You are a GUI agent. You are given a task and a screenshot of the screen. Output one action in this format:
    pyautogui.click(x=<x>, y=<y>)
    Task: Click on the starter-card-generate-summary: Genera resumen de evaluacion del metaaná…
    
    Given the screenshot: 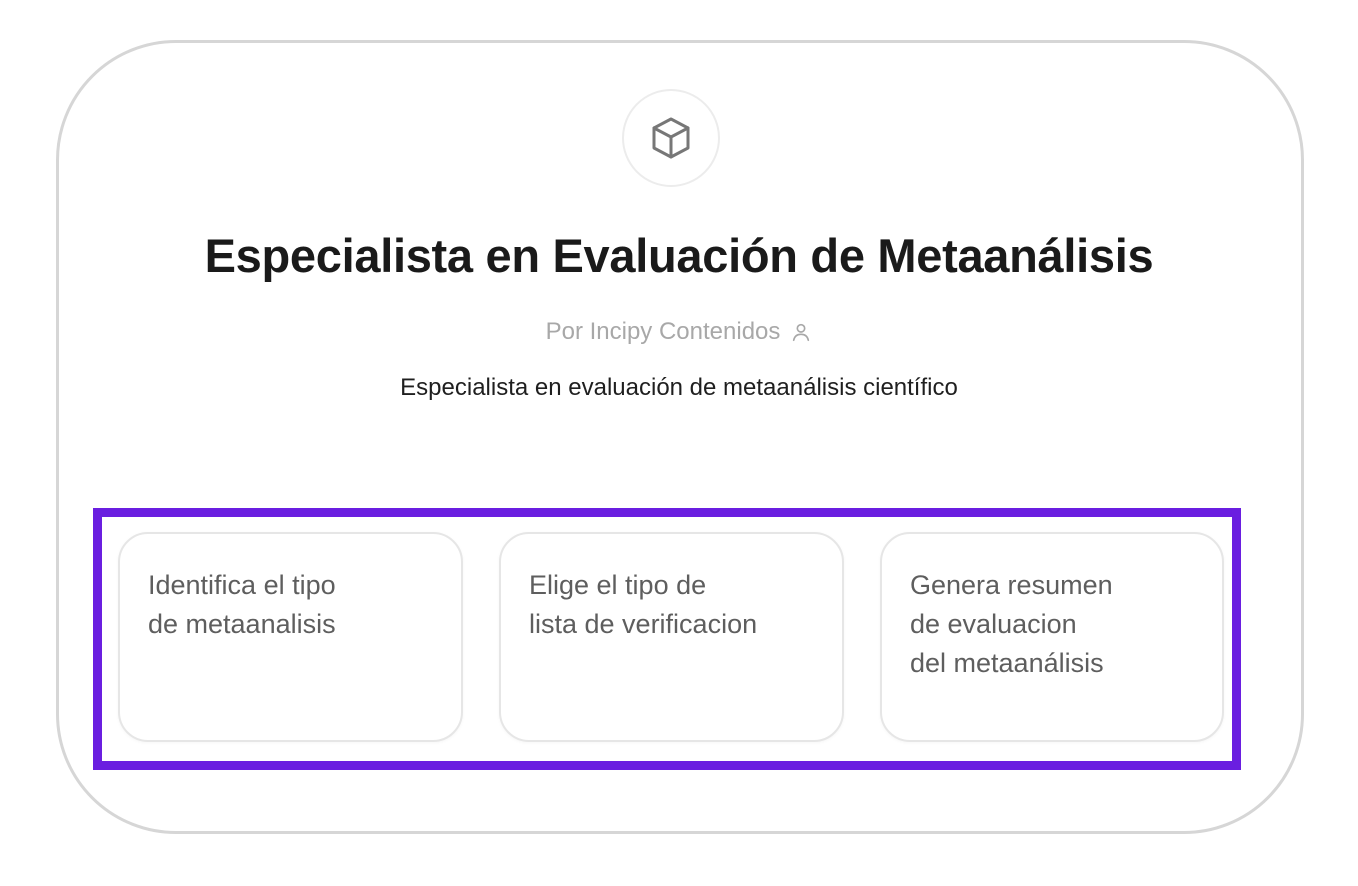 What is the action you would take?
    pyautogui.click(x=1052, y=637)
    